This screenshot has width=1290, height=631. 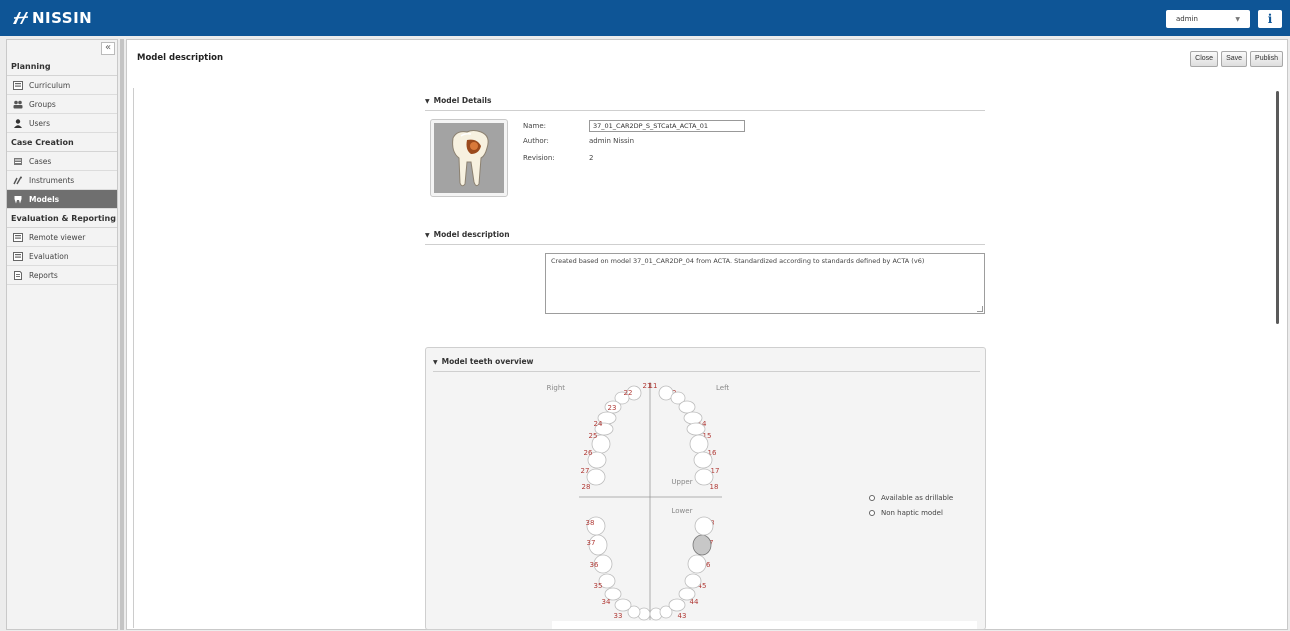 I want to click on info-button: i, so click(x=1270, y=19).